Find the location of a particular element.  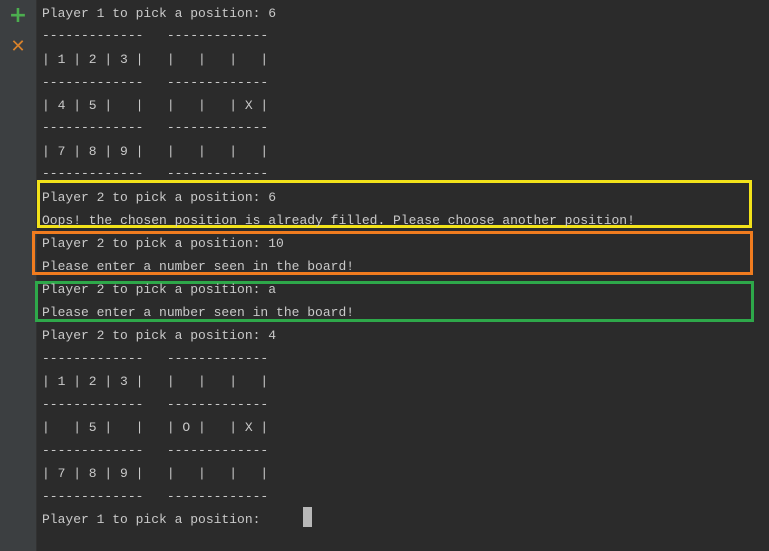

plus-icon: + is located at coordinates (18, 16).